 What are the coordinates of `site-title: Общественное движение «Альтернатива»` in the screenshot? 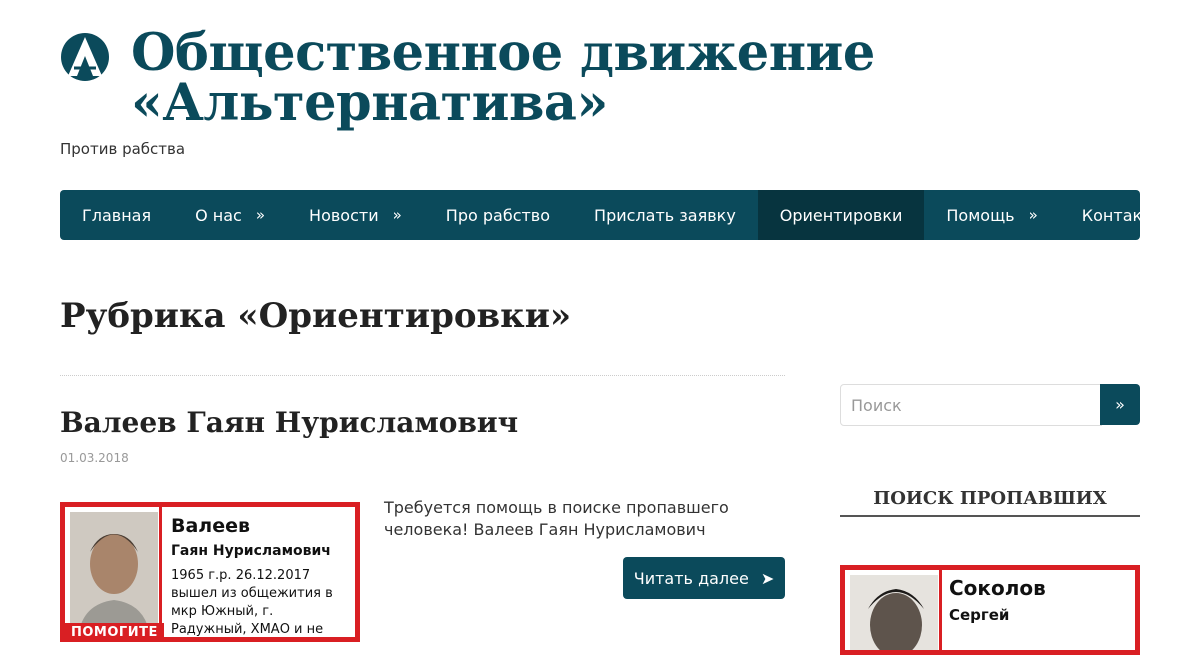 It's located at (503, 78).